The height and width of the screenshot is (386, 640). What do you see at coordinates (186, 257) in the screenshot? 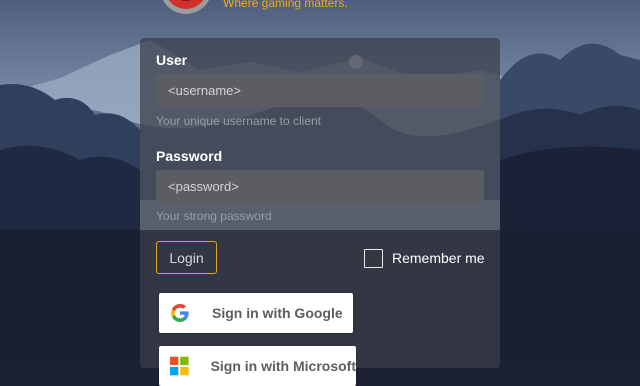
I see `login-button: Login` at bounding box center [186, 257].